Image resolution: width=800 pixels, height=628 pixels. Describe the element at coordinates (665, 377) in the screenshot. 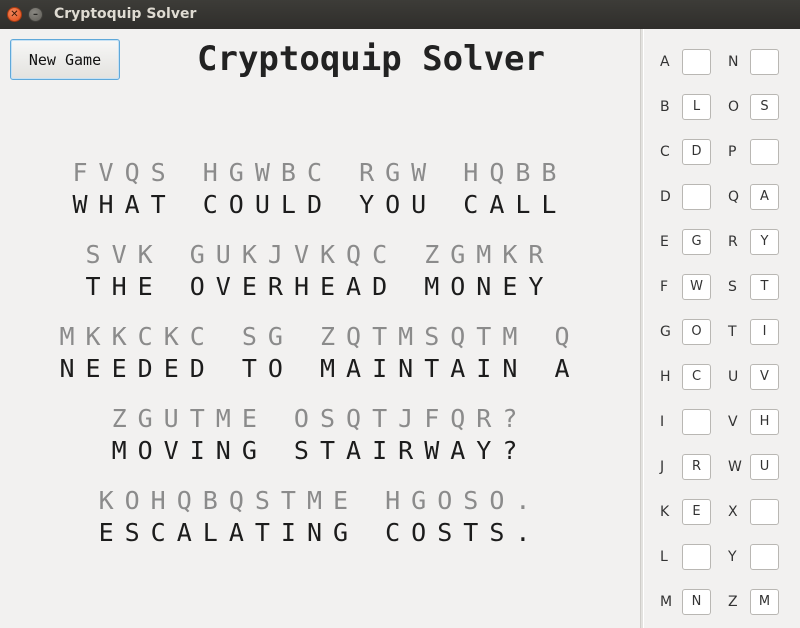

I see `key-letter: H` at that location.